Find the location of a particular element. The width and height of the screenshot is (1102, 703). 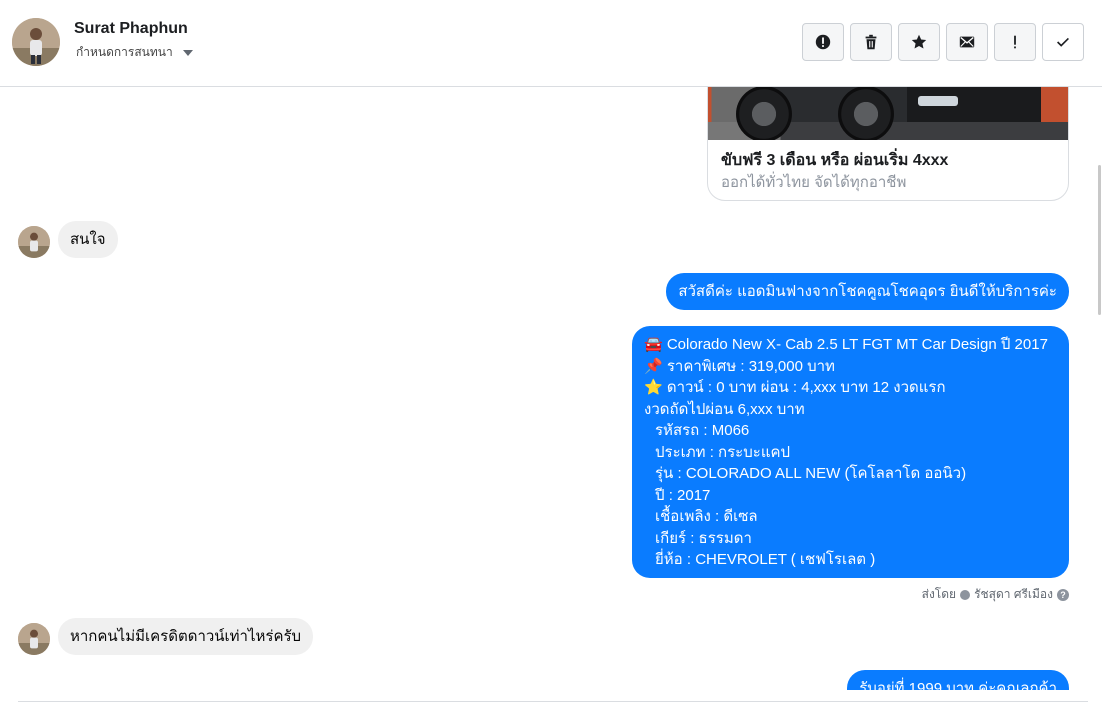

star-button is located at coordinates (919, 42).